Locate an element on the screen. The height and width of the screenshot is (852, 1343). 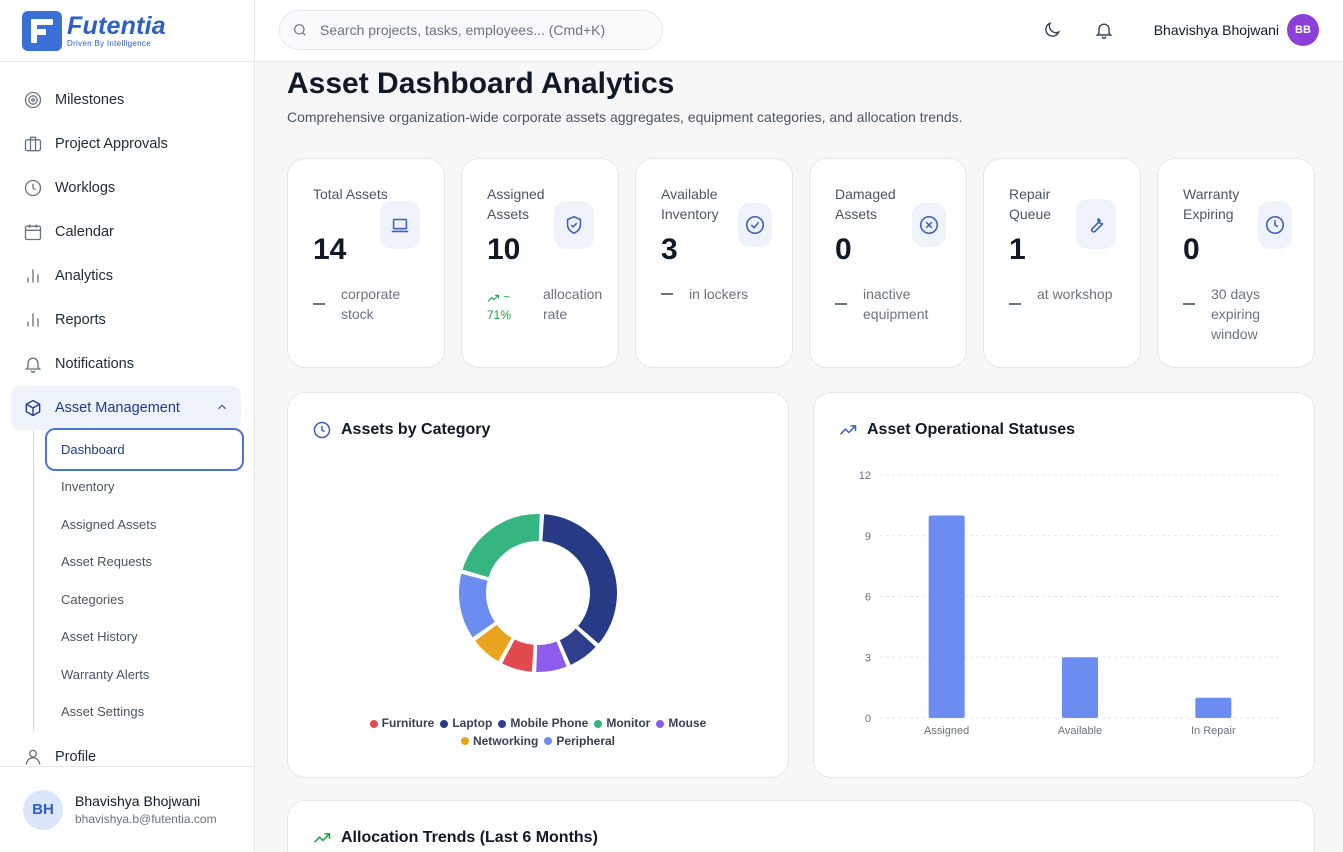
legend-label: Mouse is located at coordinates (687, 723).